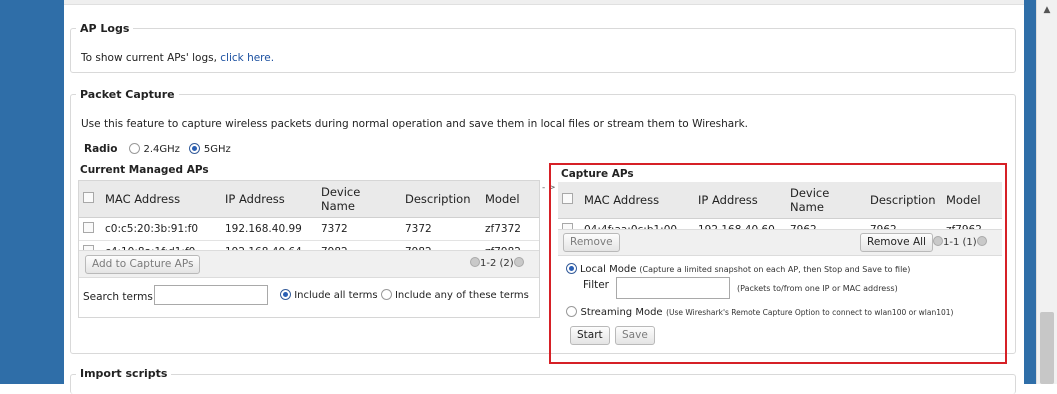 This screenshot has width=1057, height=394. I want to click on col-model: Model, so click(510, 199).